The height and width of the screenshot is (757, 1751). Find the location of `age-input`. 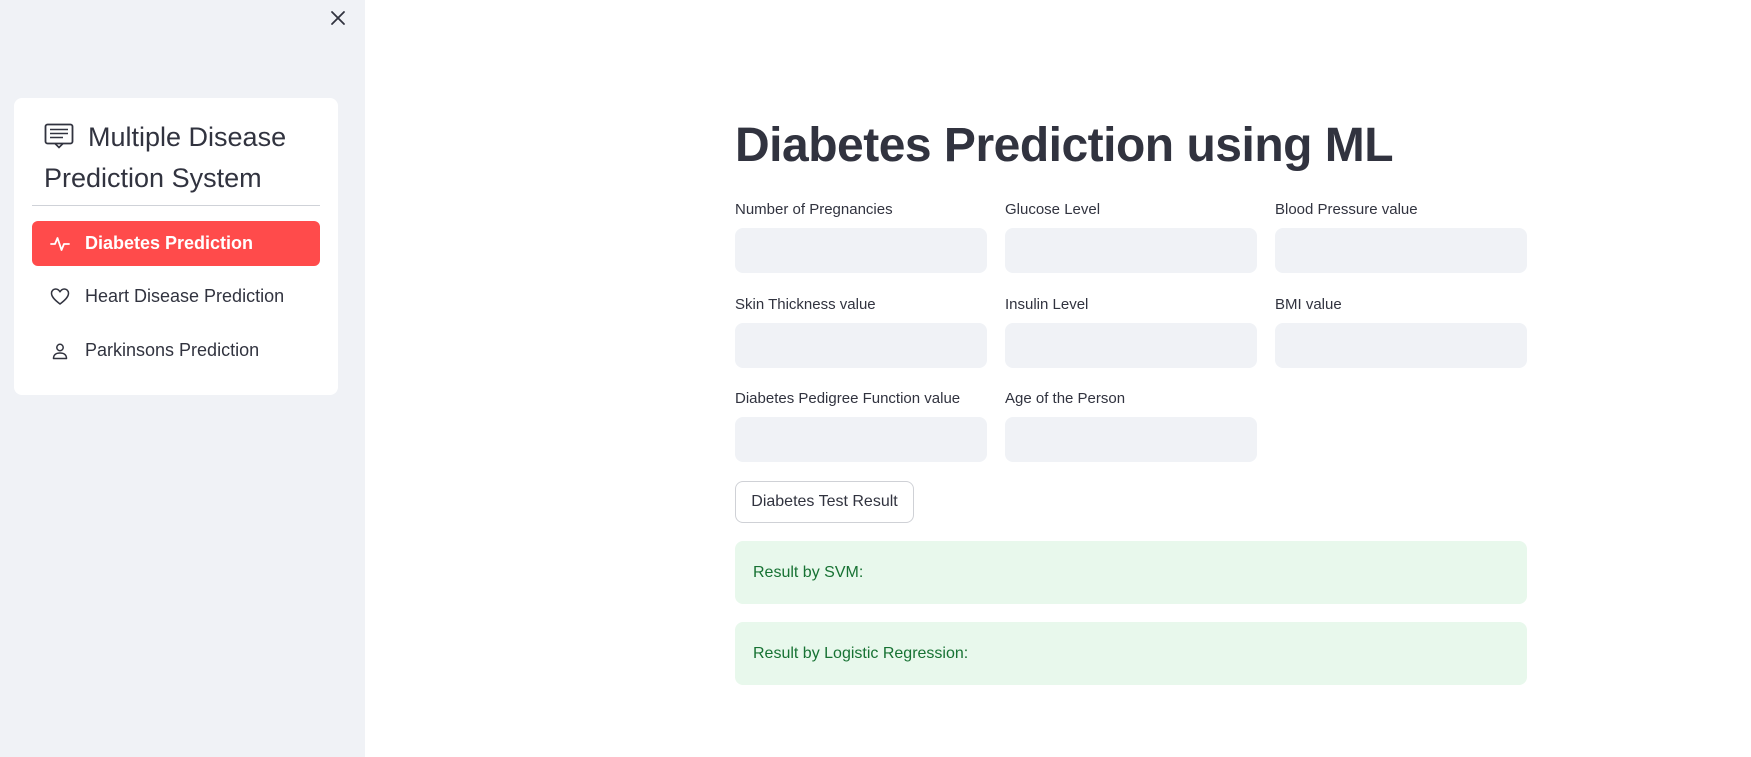

age-input is located at coordinates (1131, 439).